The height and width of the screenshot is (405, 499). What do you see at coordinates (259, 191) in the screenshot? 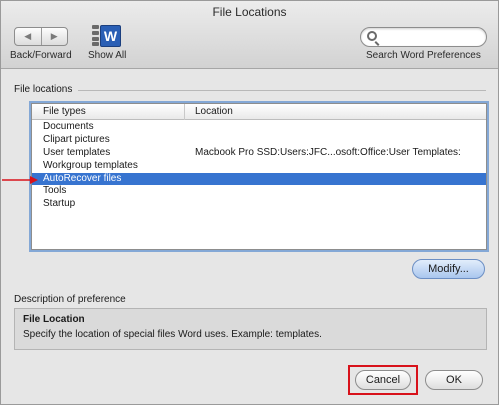
I see `list-item: Tools` at bounding box center [259, 191].